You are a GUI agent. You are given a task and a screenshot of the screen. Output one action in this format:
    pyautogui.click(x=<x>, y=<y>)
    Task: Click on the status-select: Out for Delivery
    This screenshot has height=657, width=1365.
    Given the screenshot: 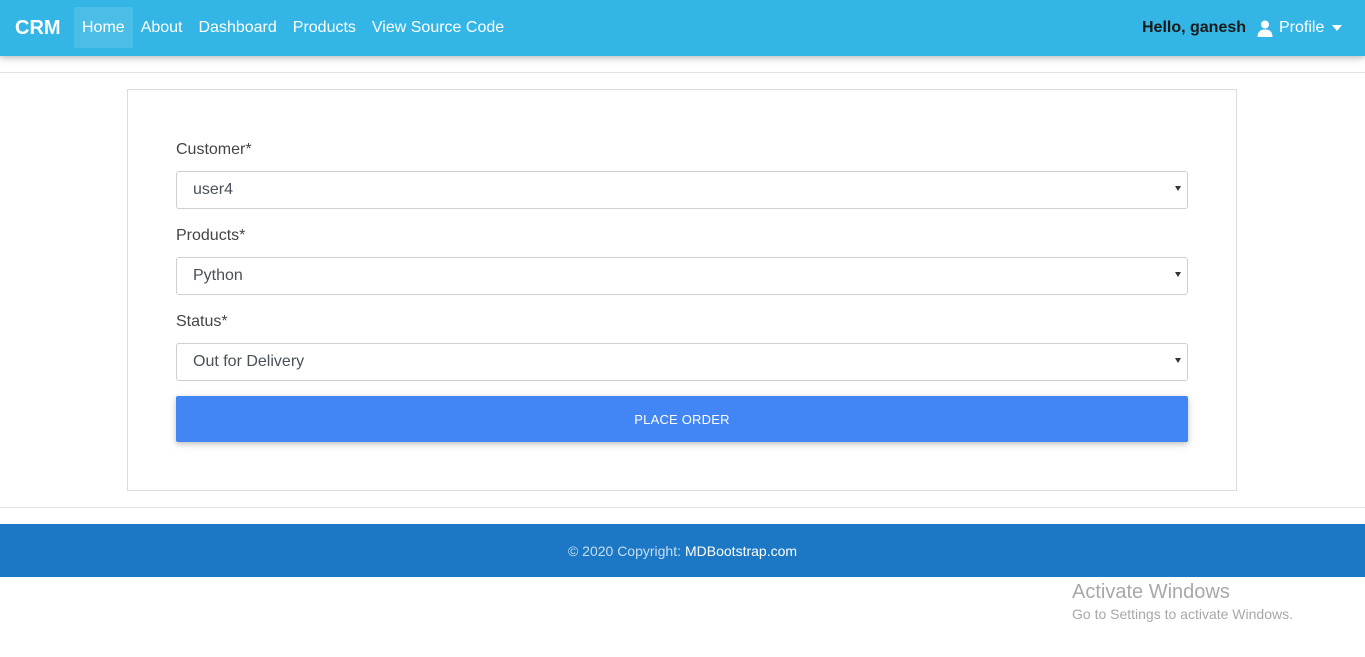 What is the action you would take?
    pyautogui.click(x=682, y=362)
    